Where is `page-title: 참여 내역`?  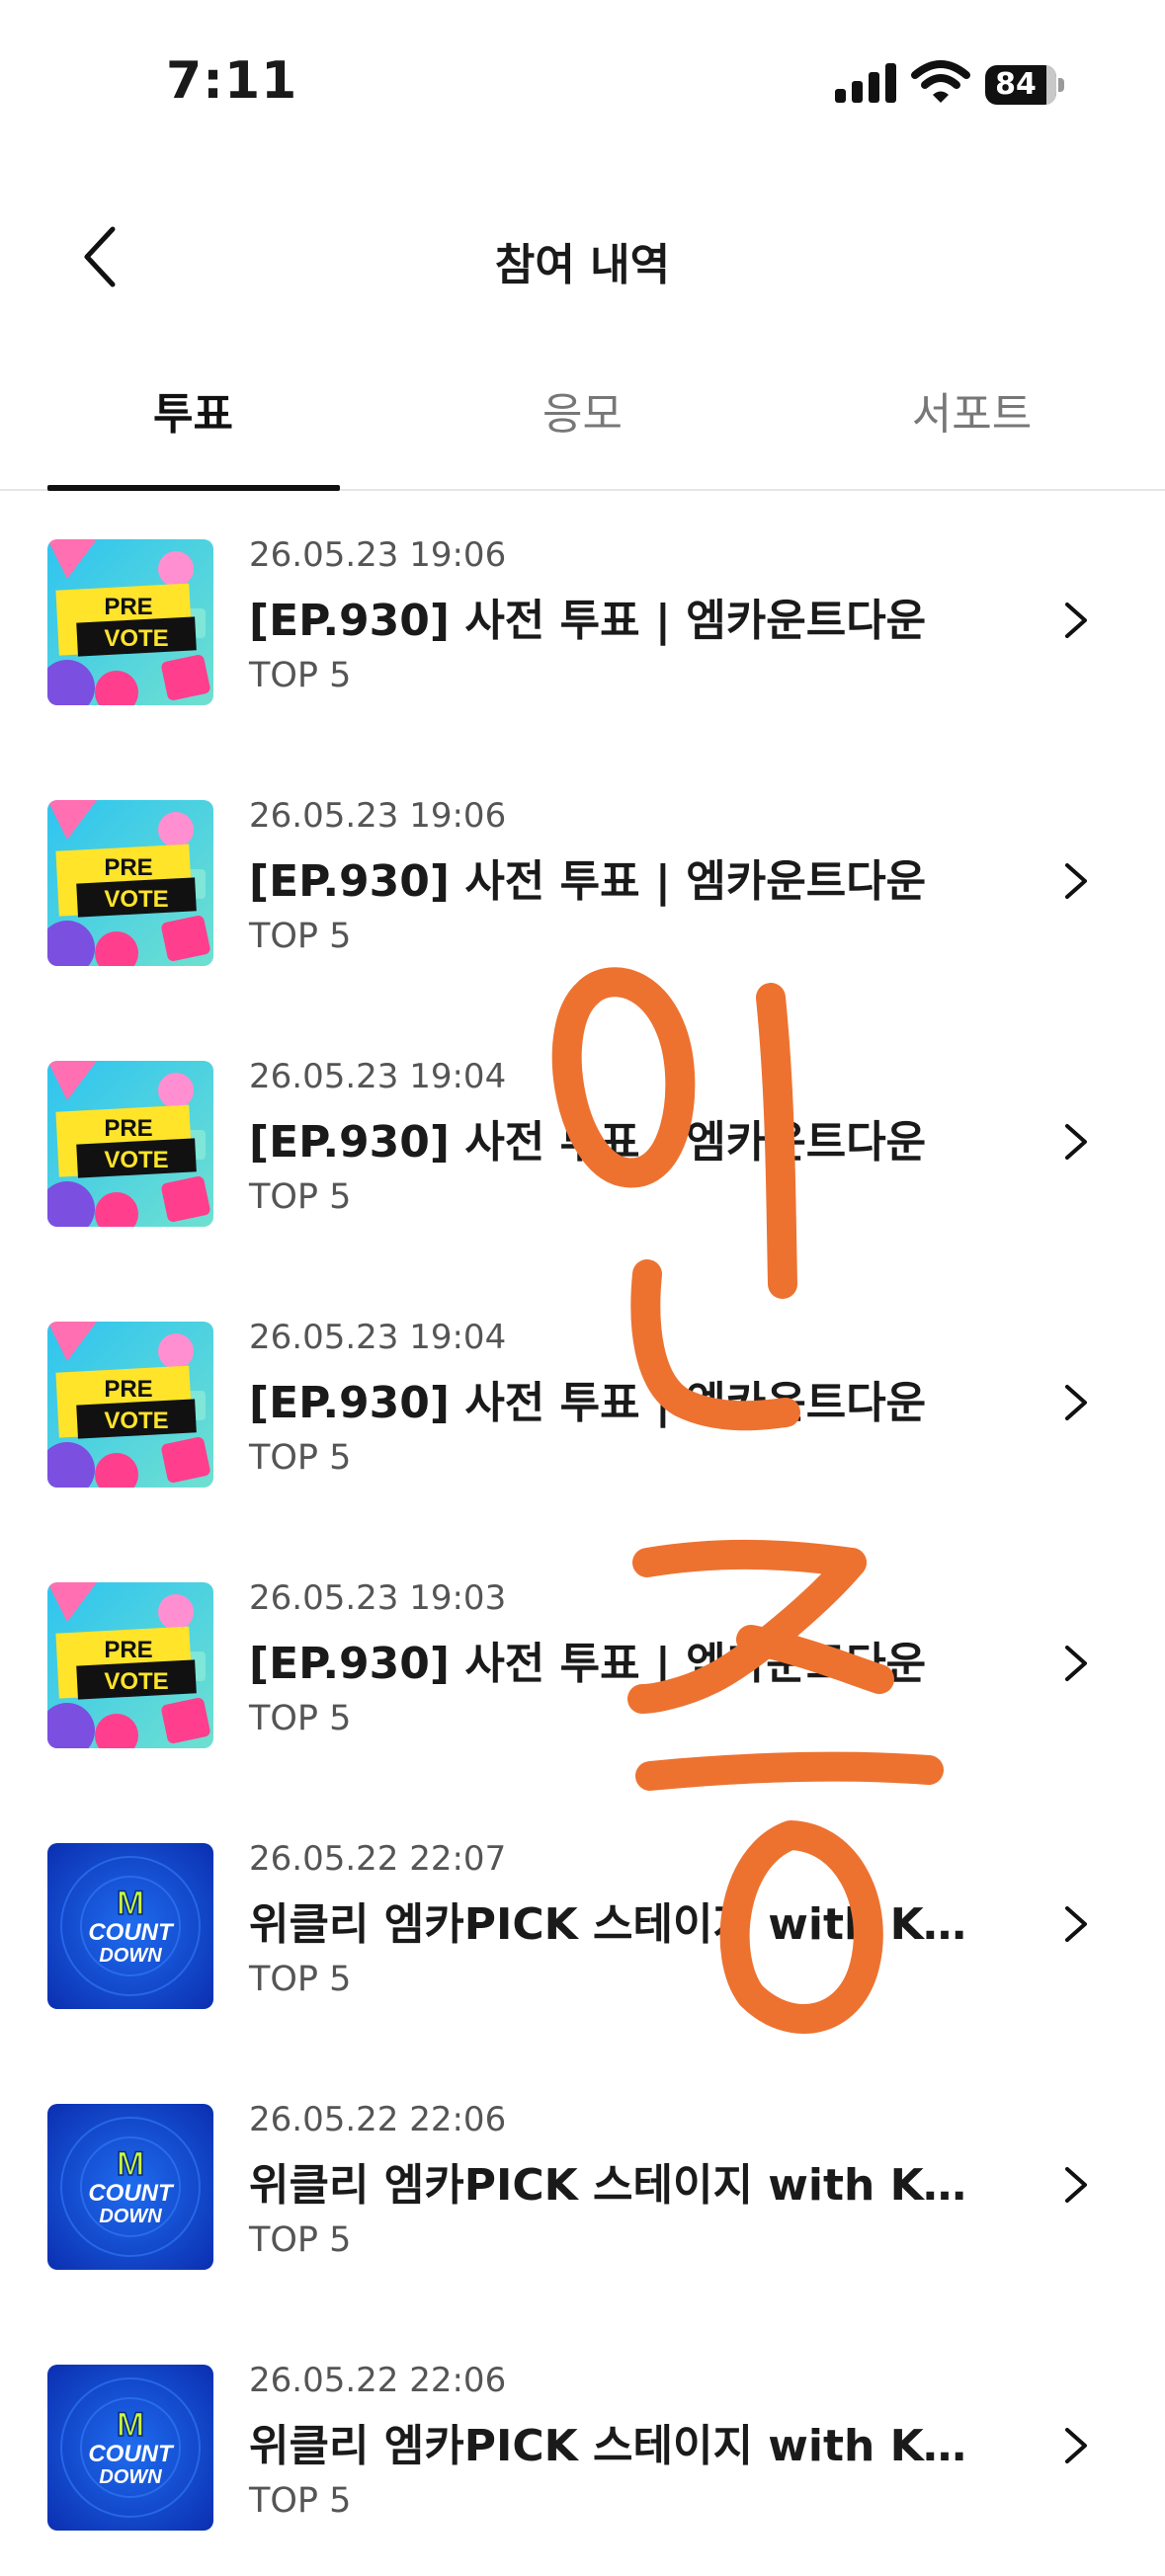
page-title: 참여 내역 is located at coordinates (582, 265).